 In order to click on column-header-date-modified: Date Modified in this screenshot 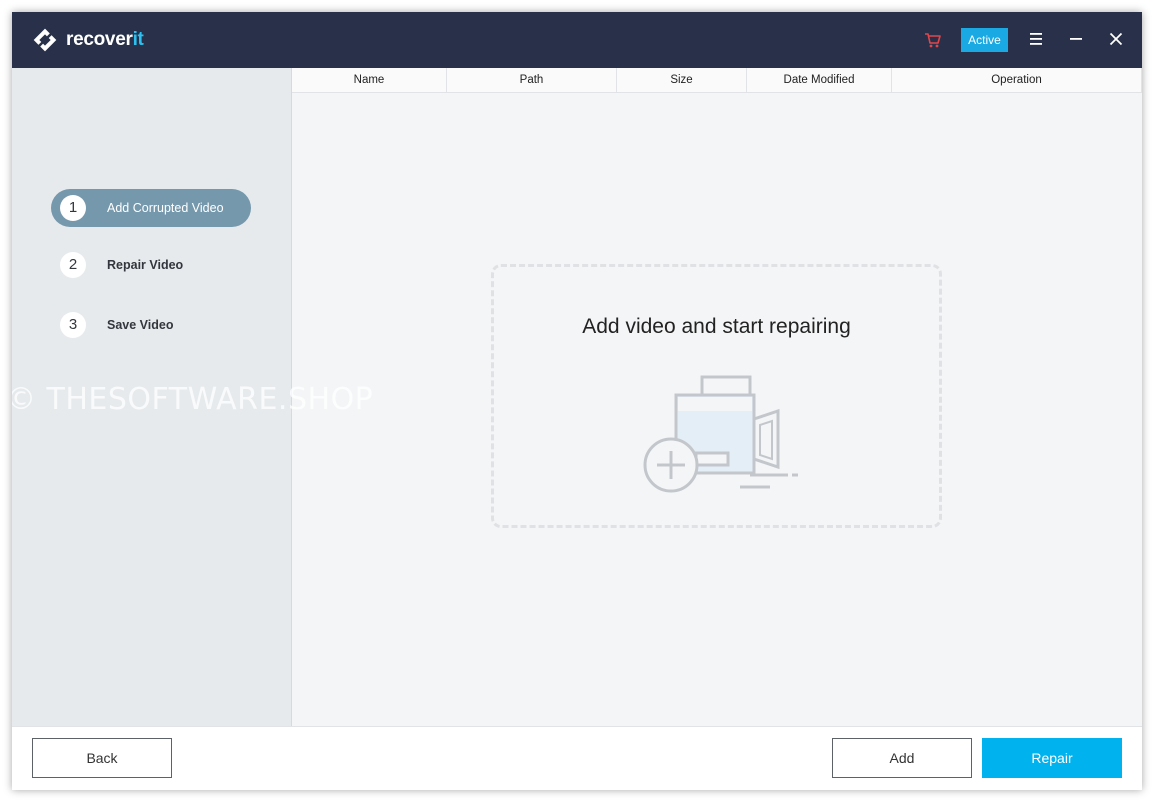, I will do `click(819, 80)`.